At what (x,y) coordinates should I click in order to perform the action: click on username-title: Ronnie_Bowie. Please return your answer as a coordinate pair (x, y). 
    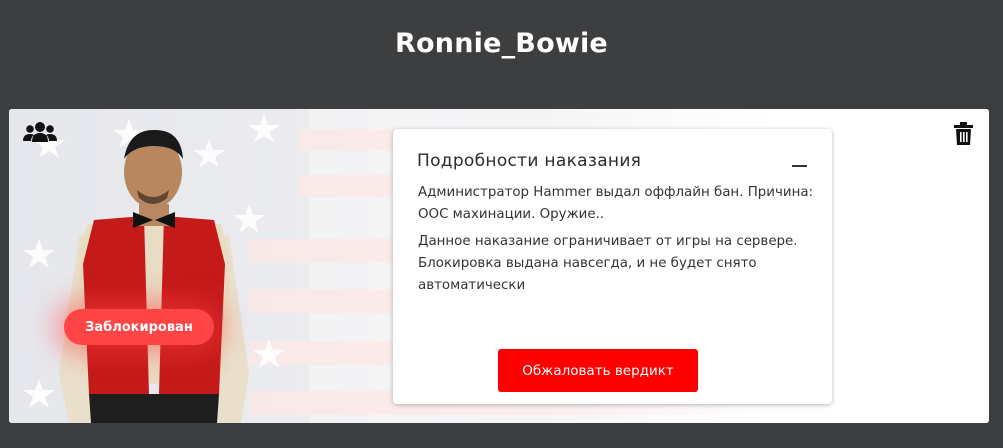
    Looking at the image, I should click on (501, 43).